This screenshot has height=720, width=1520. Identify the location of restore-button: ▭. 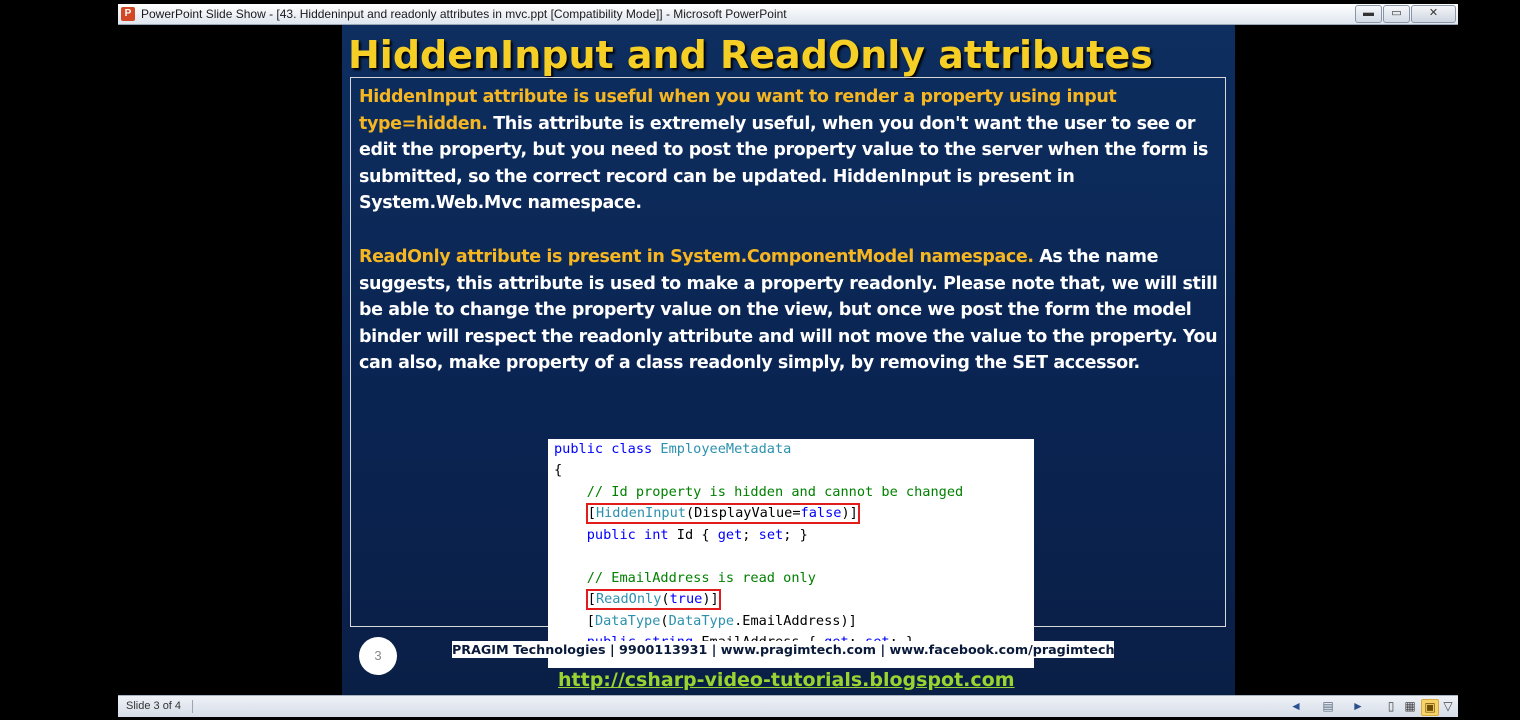
(1396, 14).